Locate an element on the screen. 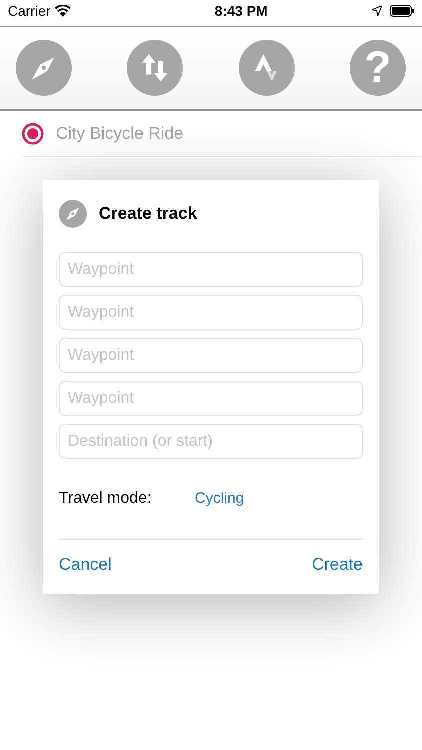 The height and width of the screenshot is (750, 422). travel-mode-label: Travel mode: is located at coordinates (106, 499).